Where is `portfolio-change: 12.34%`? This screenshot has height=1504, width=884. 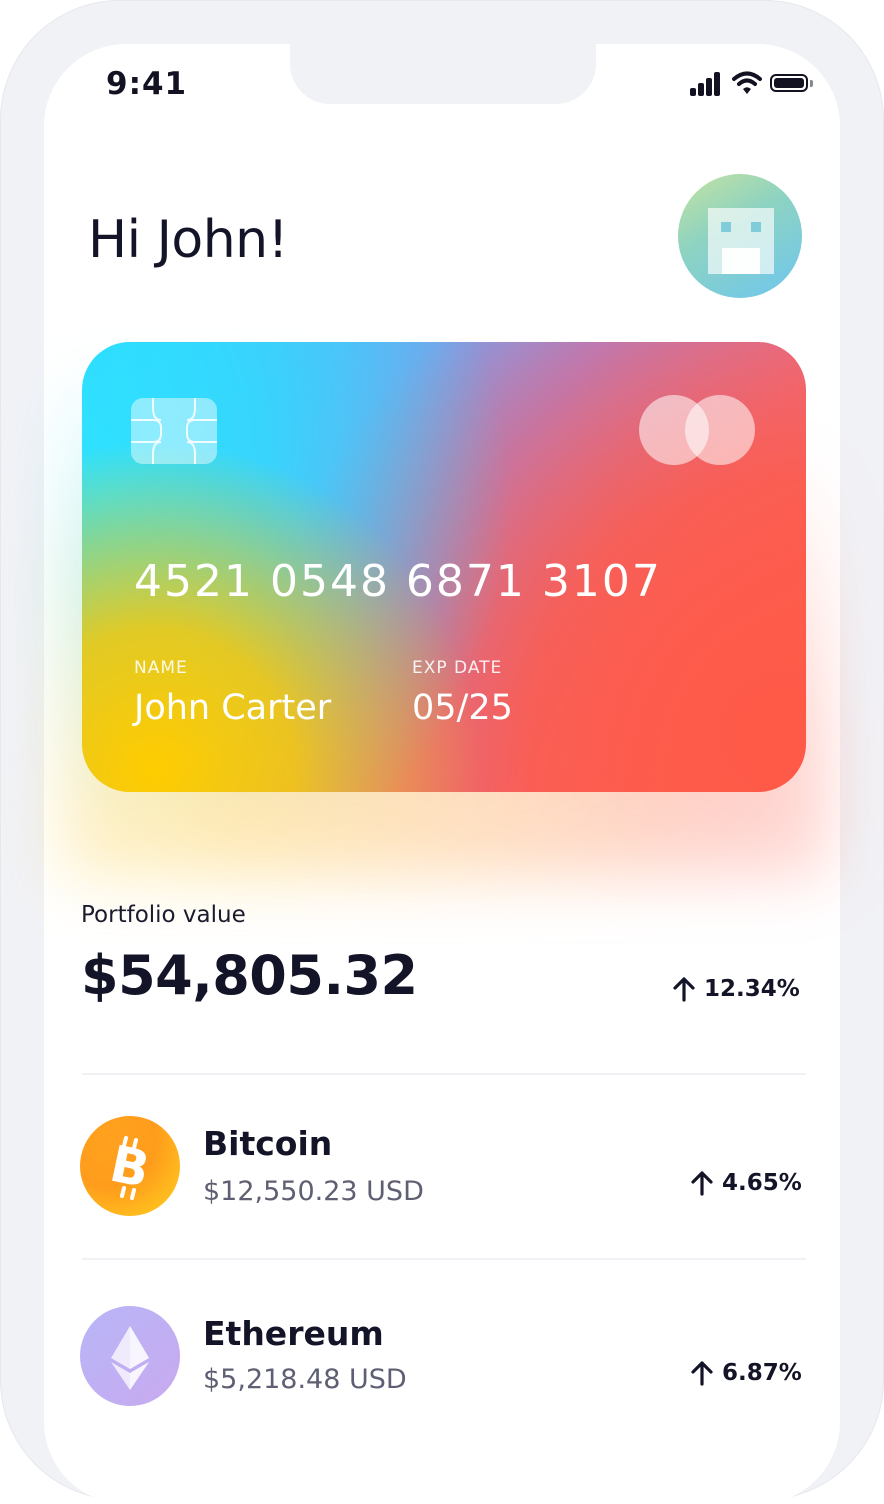 portfolio-change: 12.34% is located at coordinates (736, 989).